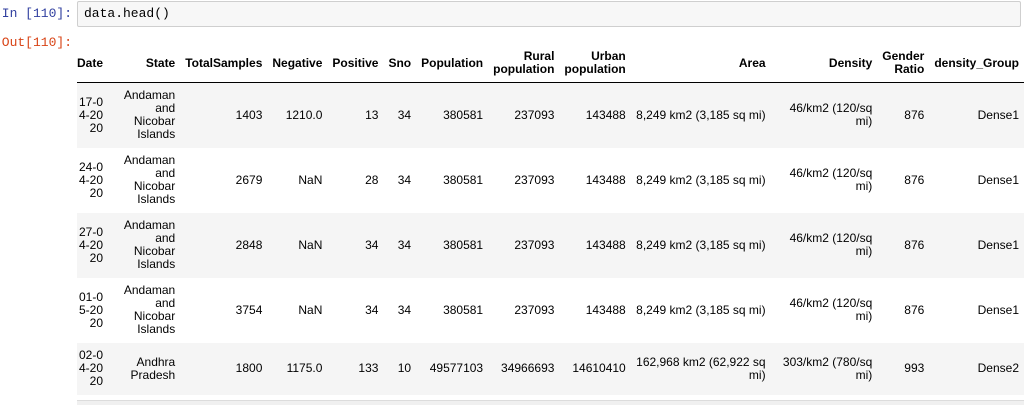  I want to click on cell-density: 303/km2 (780/sq mi), so click(827, 368).